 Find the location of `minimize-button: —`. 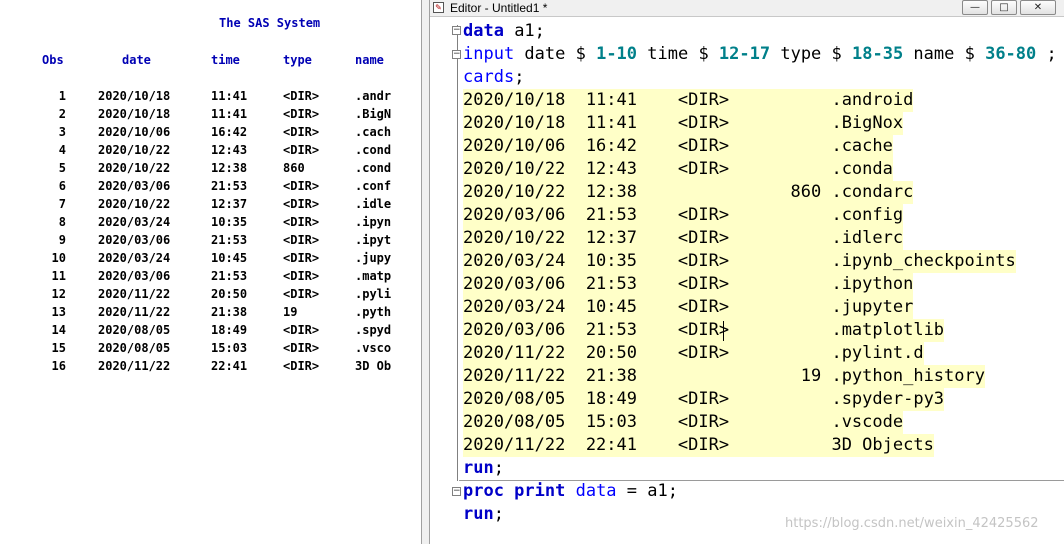

minimize-button: — is located at coordinates (975, 7).